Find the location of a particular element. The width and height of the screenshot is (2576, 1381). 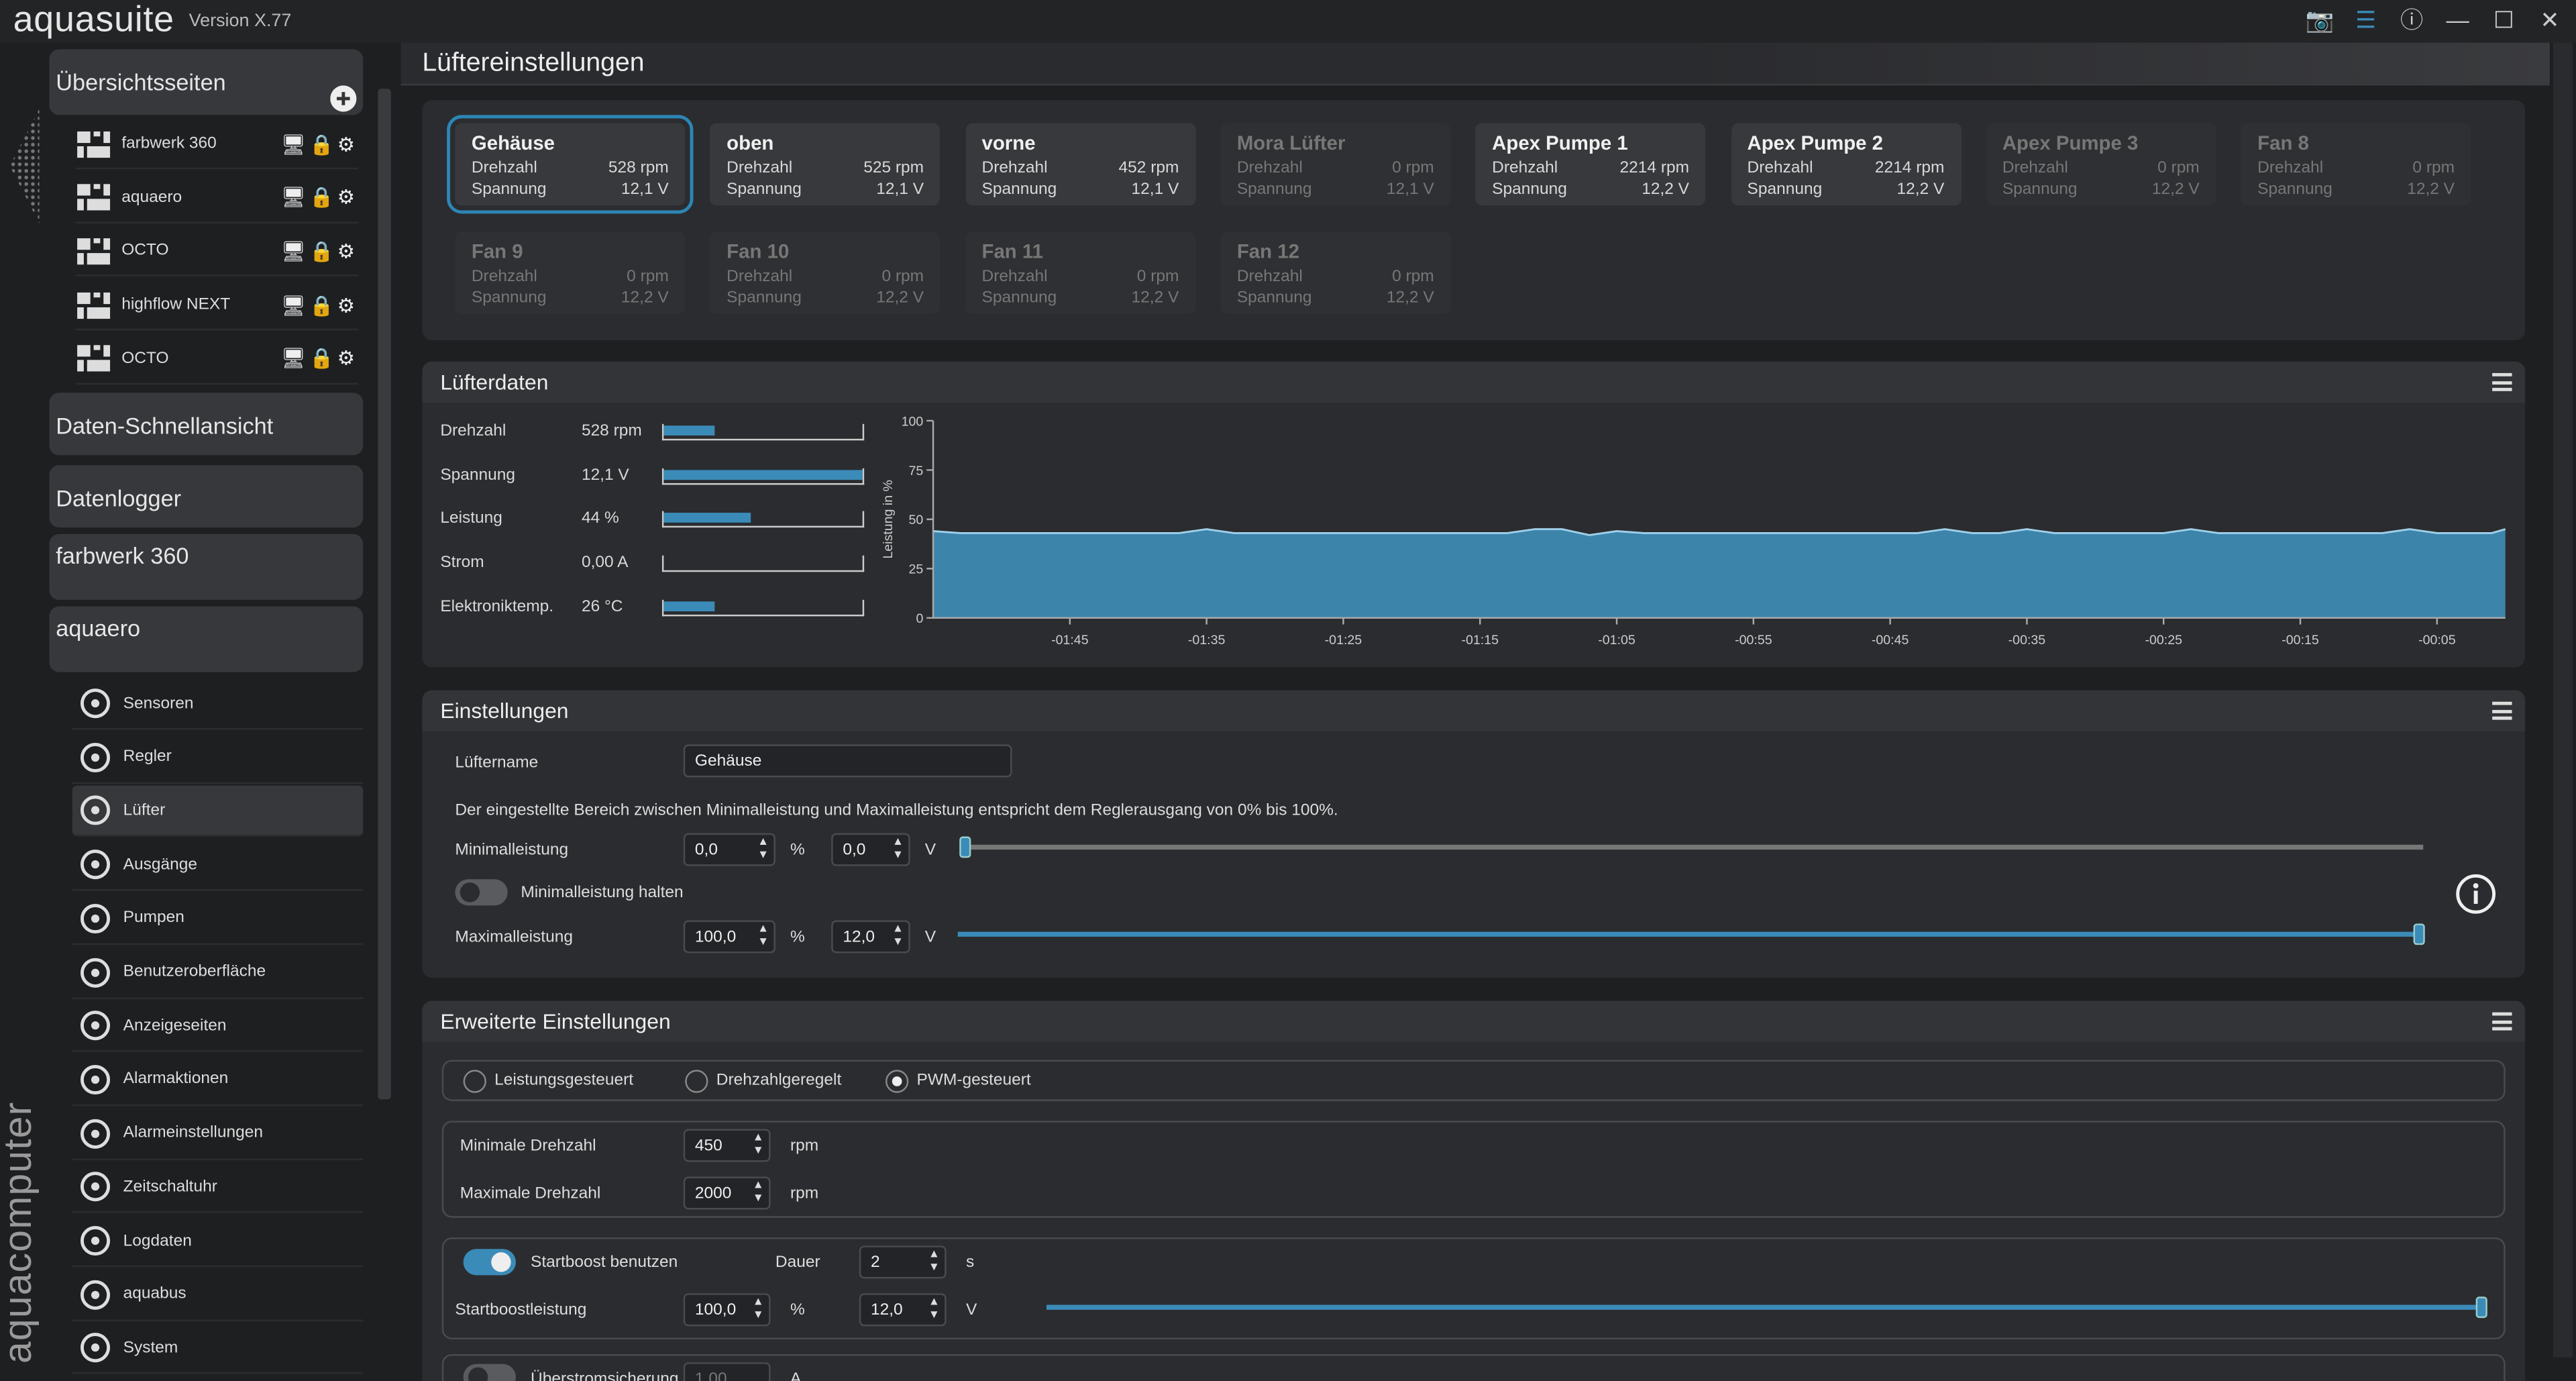

nav-item-ausgänge: Ausgänge is located at coordinates (218, 866).